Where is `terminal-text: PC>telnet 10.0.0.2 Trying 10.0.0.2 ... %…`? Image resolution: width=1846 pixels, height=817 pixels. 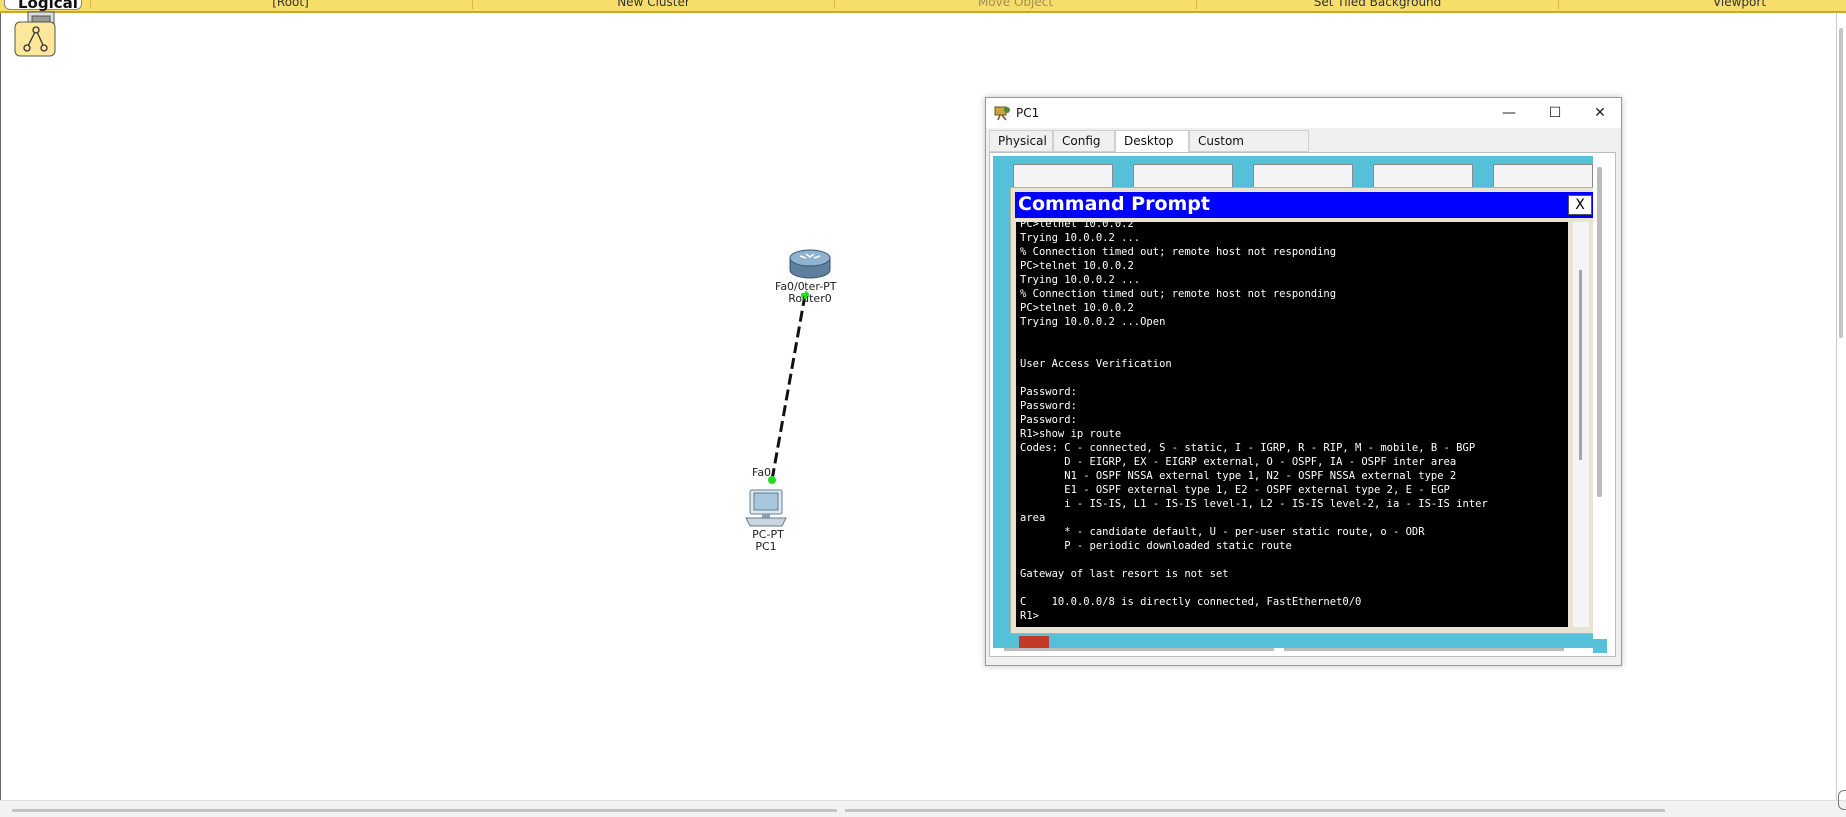 terminal-text: PC>telnet 10.0.0.2 Trying 10.0.0.2 ... %… is located at coordinates (1254, 422).